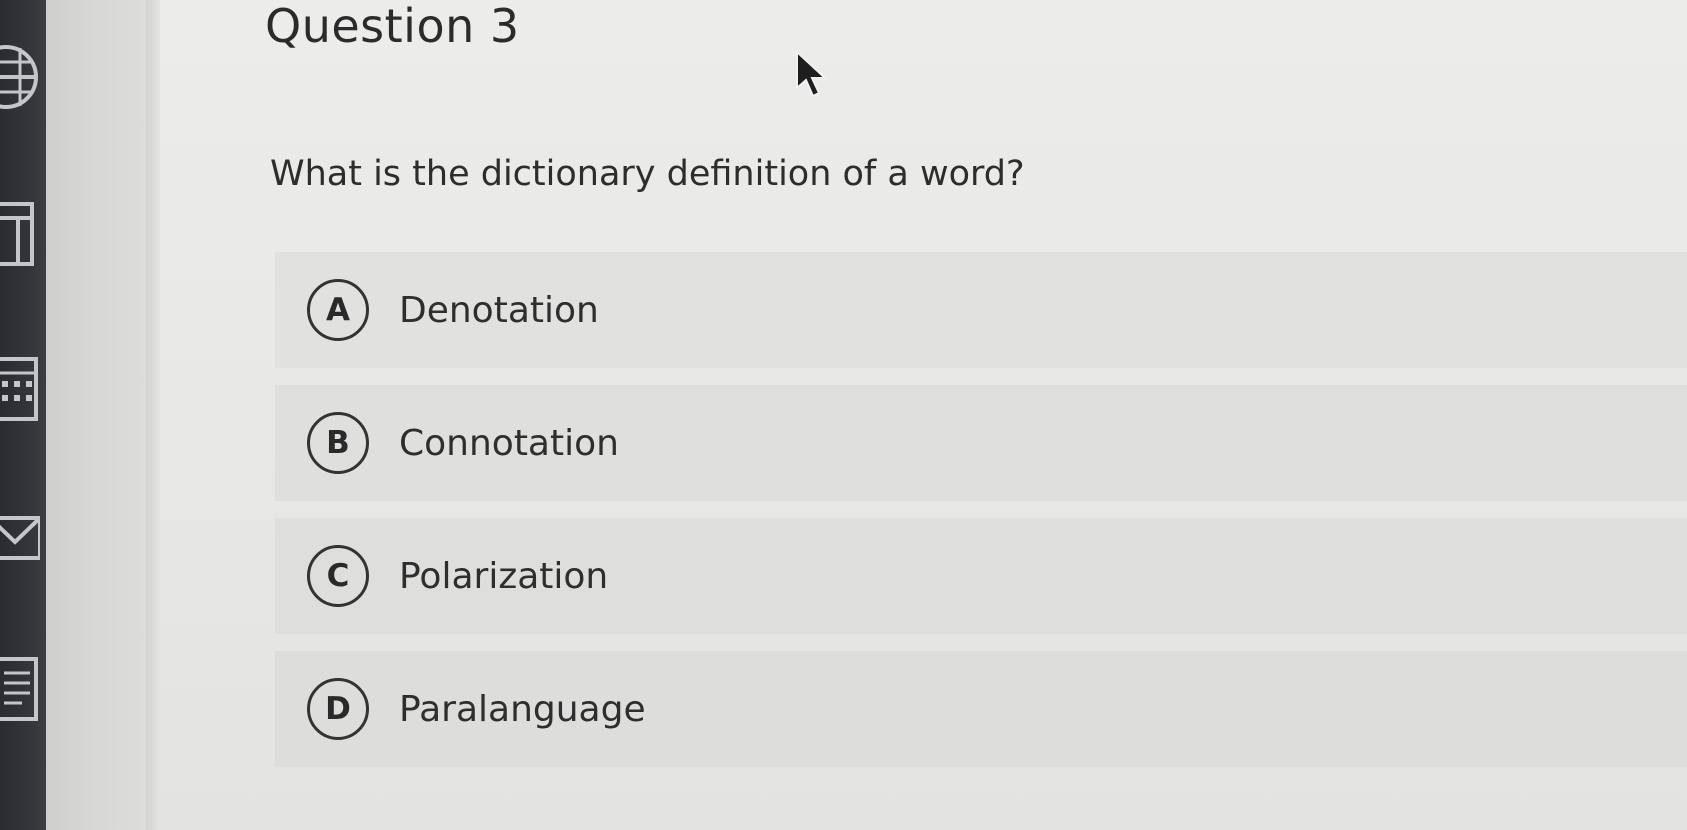 The height and width of the screenshot is (830, 1687). What do you see at coordinates (499, 310) in the screenshot?
I see `option-label: Denotation` at bounding box center [499, 310].